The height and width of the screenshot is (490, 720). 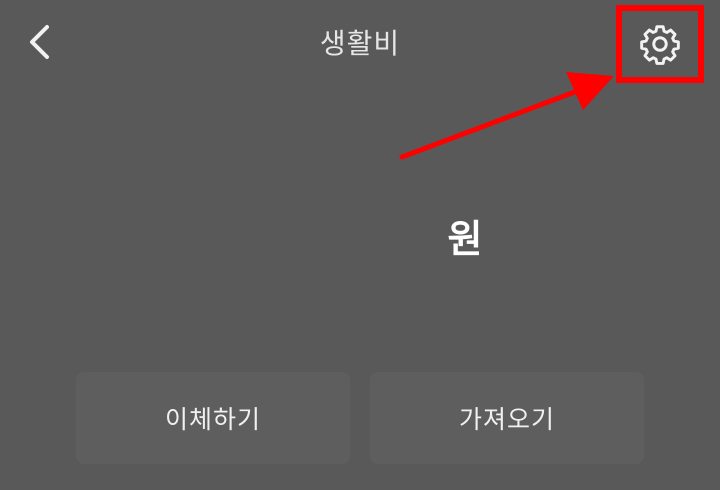 I want to click on fetch-button: 가져오기, so click(x=507, y=418).